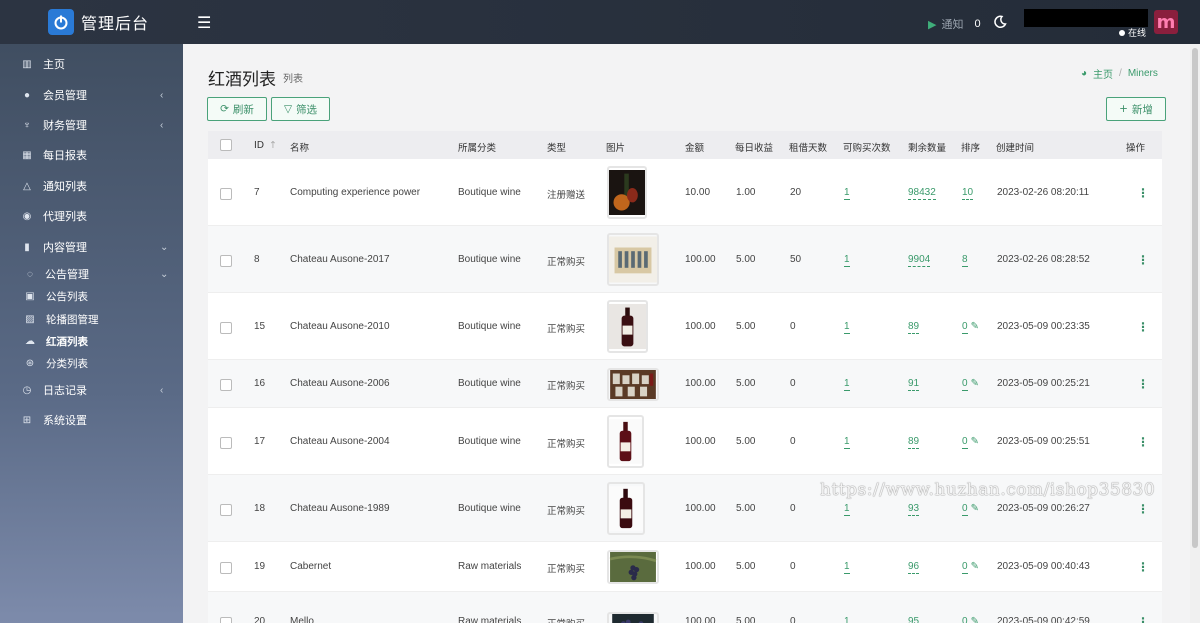 The height and width of the screenshot is (623, 1200). Describe the element at coordinates (932, 24) in the screenshot. I see `play-icon: ▶` at that location.